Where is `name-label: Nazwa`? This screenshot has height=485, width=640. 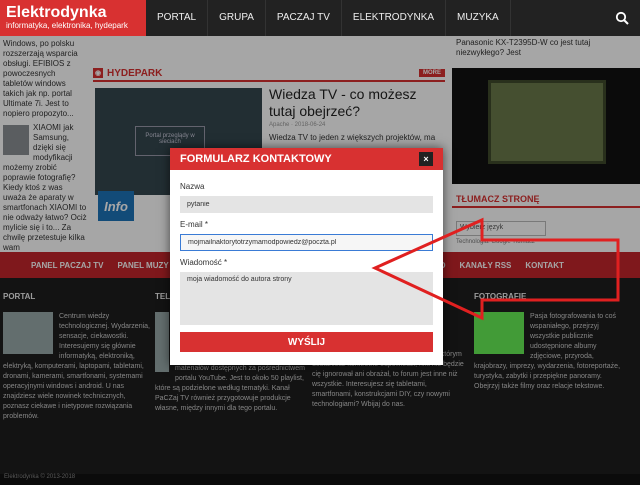 name-label: Nazwa is located at coordinates (192, 186).